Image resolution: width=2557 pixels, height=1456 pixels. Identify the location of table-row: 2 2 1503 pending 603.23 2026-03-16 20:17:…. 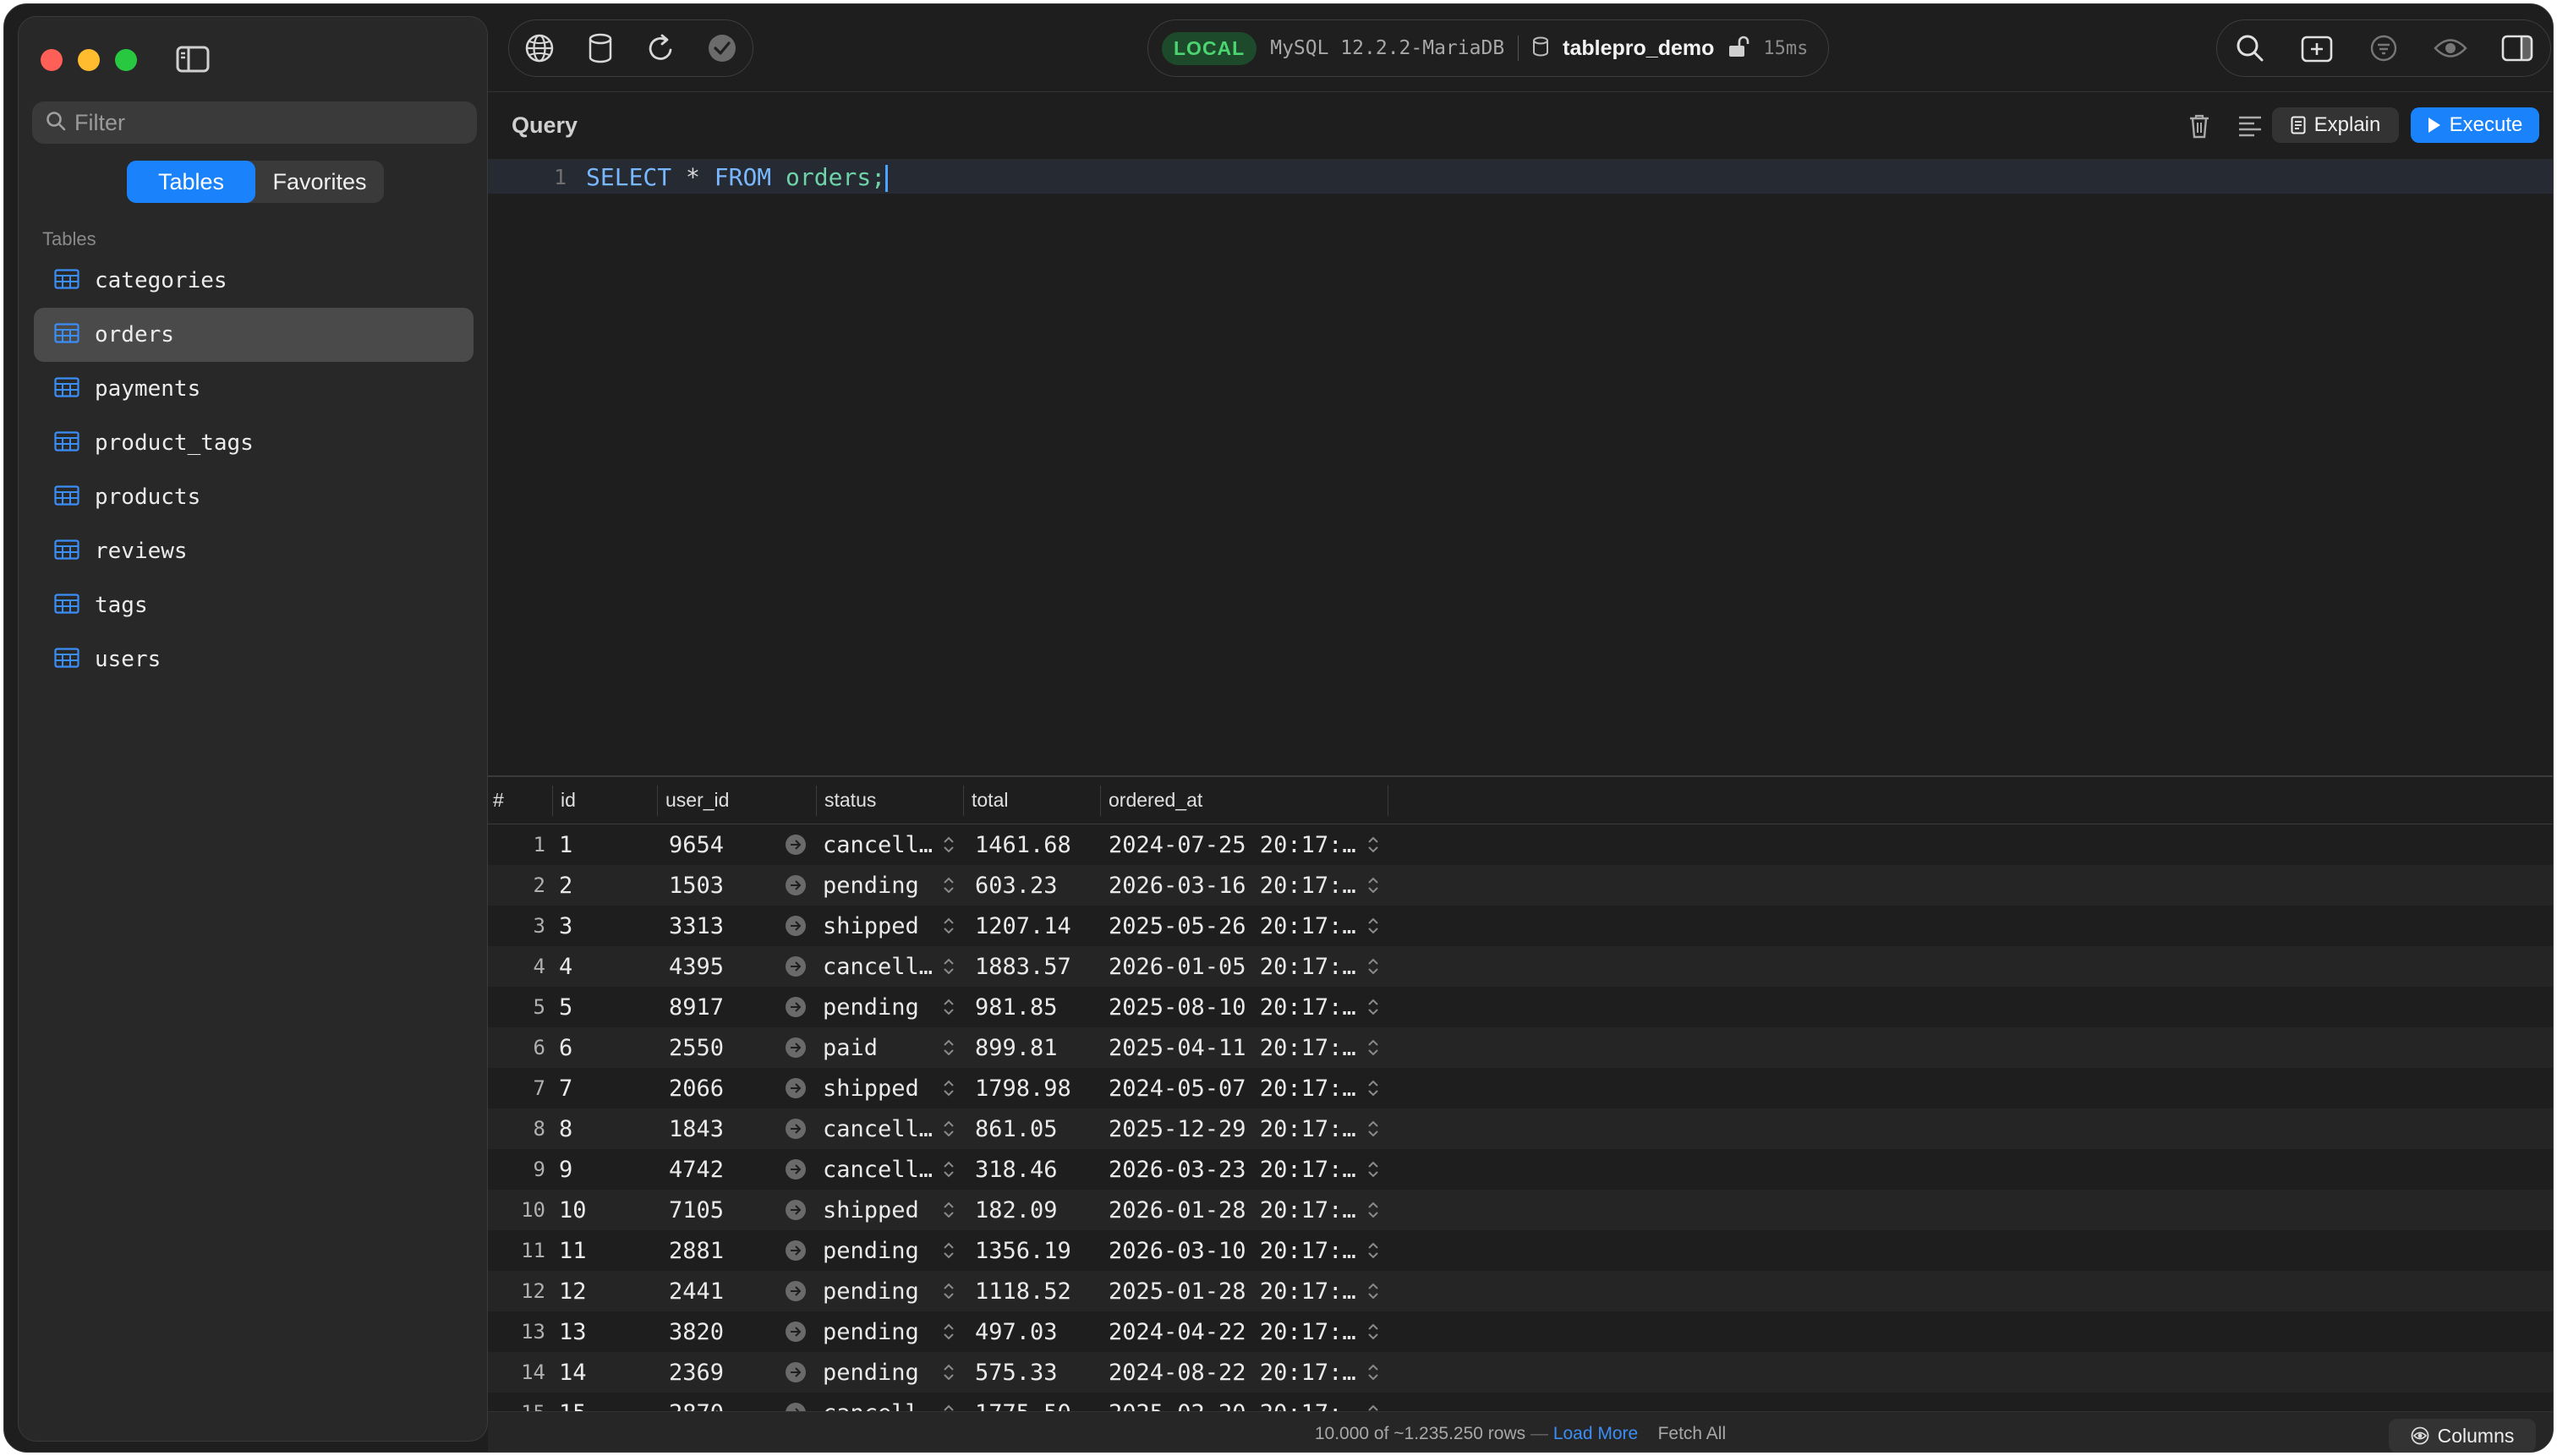
(1520, 886).